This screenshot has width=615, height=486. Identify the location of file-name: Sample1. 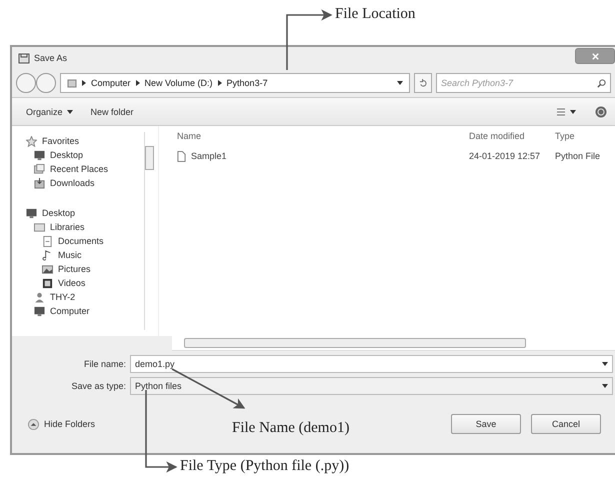
(209, 156).